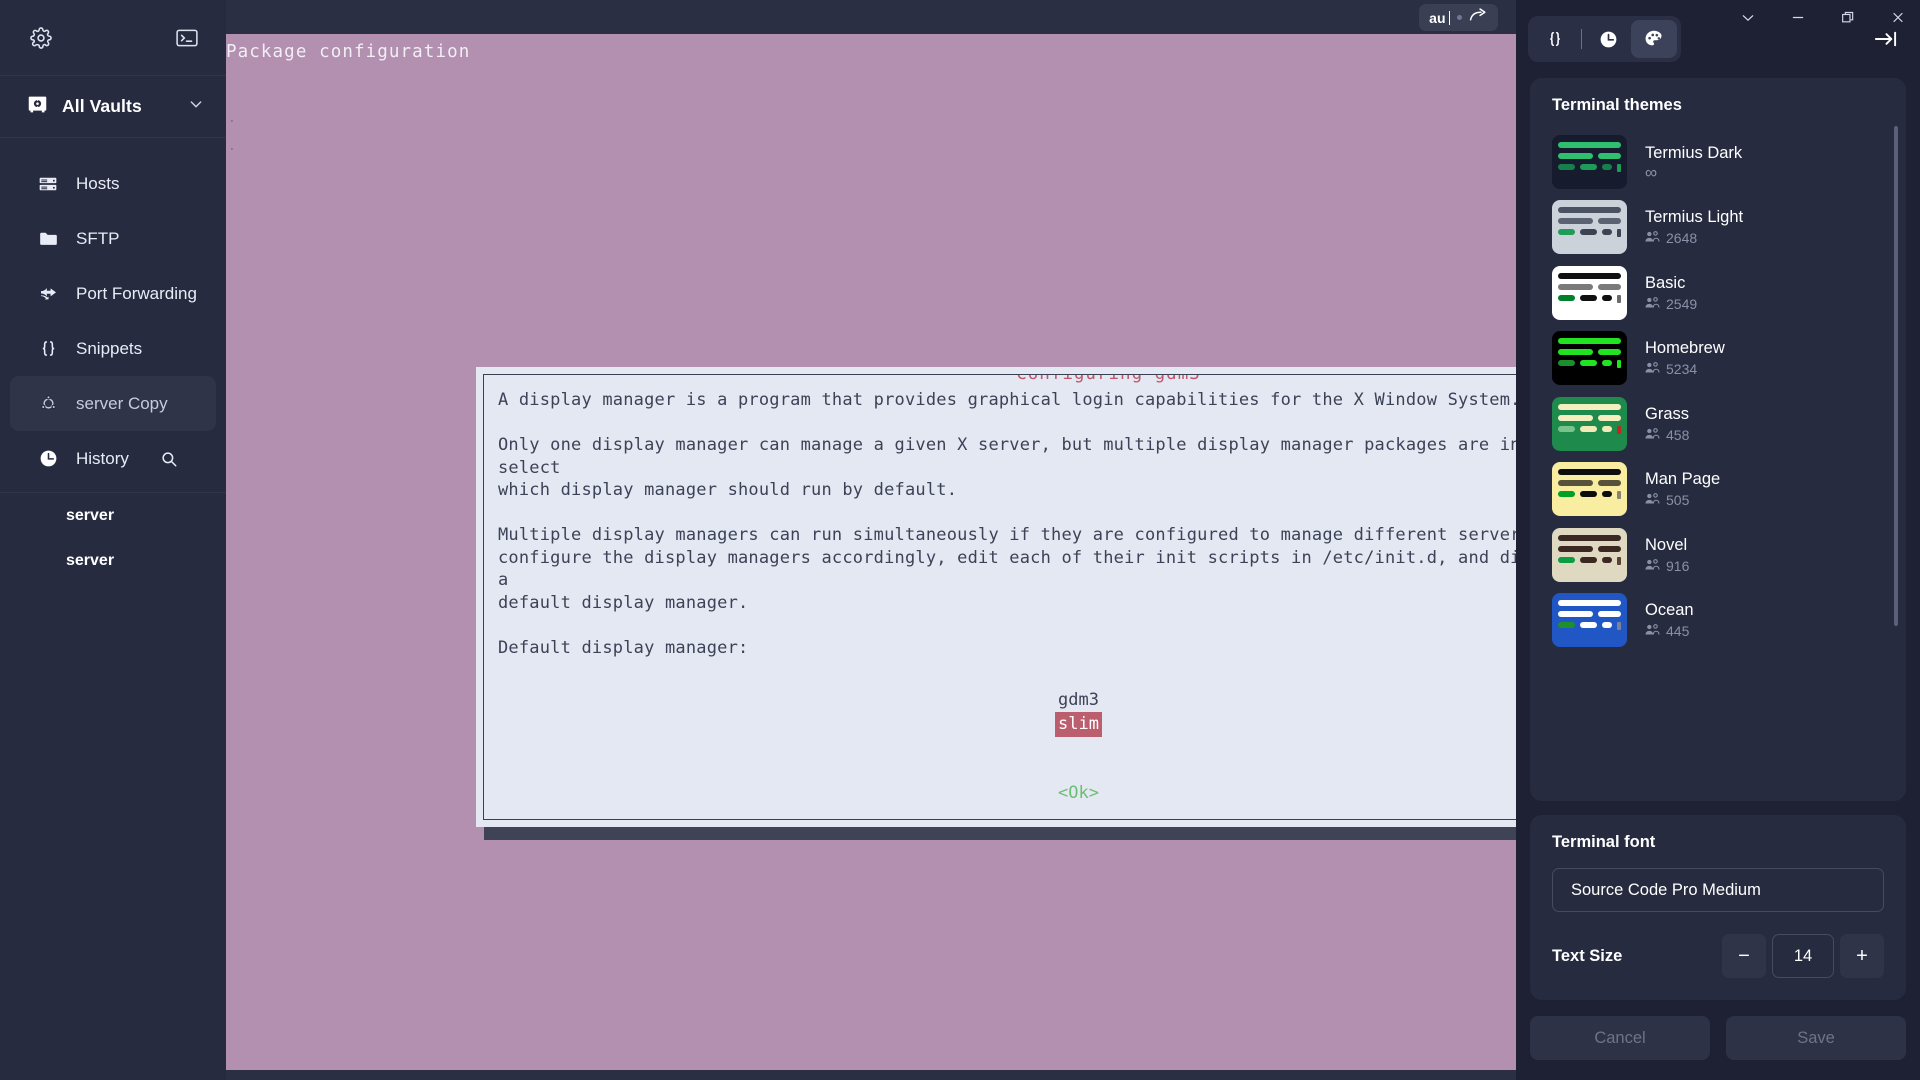 Image resolution: width=1920 pixels, height=1080 pixels. What do you see at coordinates (136, 293) in the screenshot?
I see `sidebar-item-label: Port Forwarding` at bounding box center [136, 293].